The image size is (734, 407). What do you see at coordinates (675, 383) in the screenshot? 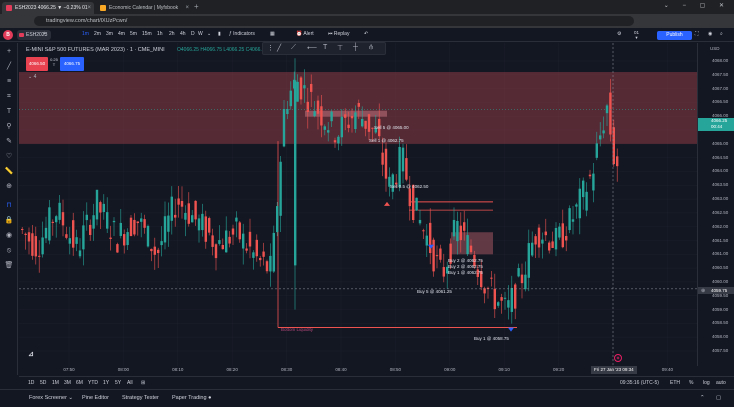
I see `session-label: ETH` at bounding box center [675, 383].